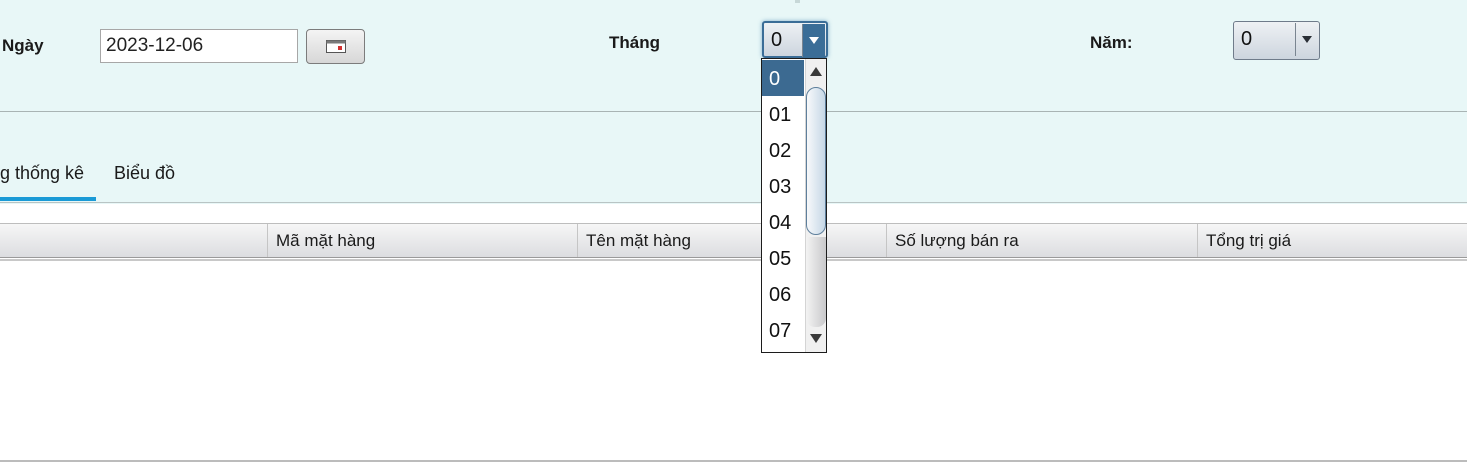  What do you see at coordinates (144, 173) in the screenshot?
I see `tab-chart: Biểu đồ` at bounding box center [144, 173].